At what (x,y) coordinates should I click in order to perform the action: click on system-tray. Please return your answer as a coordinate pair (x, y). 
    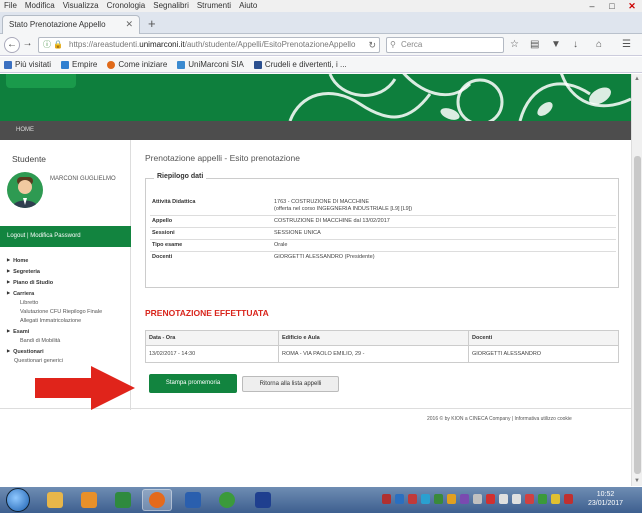
    Looking at the image, I should click on (479, 499).